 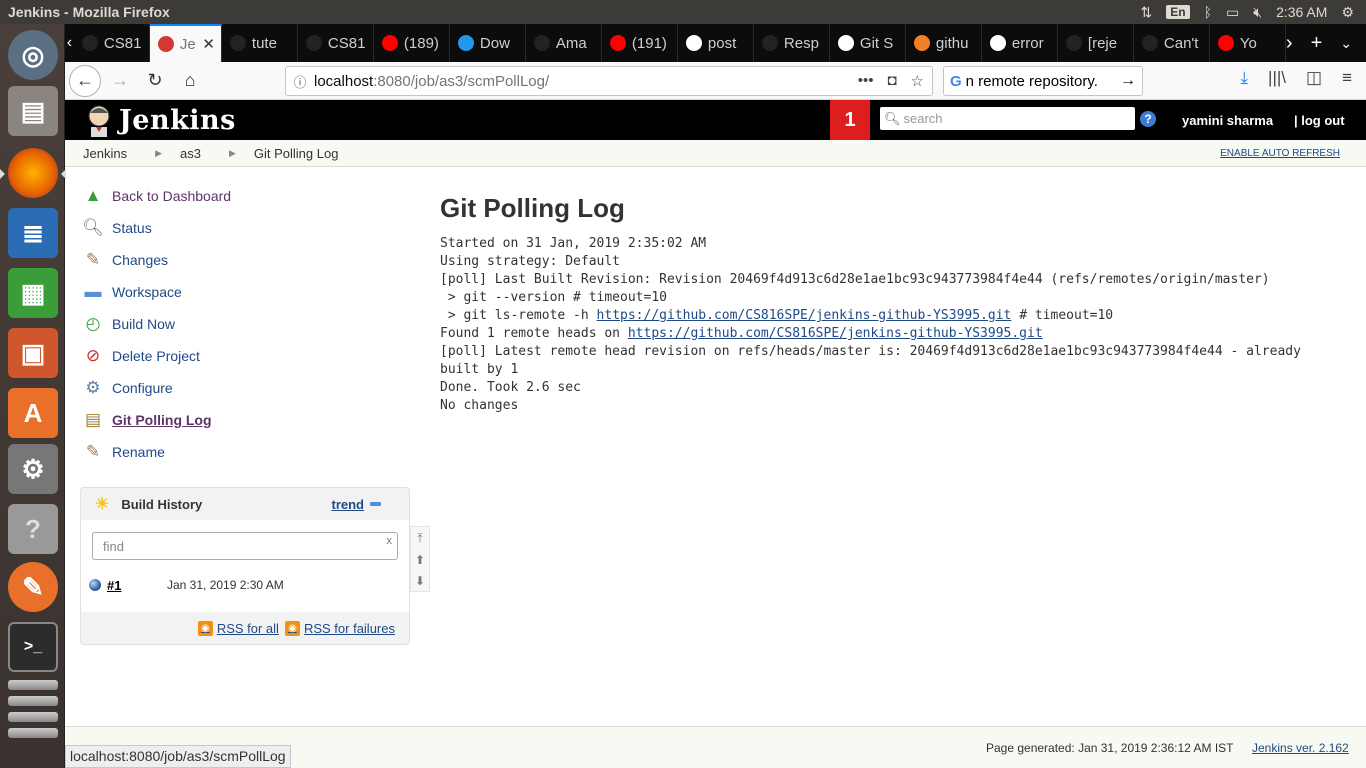 I want to click on library-icon: |||\, so click(x=1277, y=78).